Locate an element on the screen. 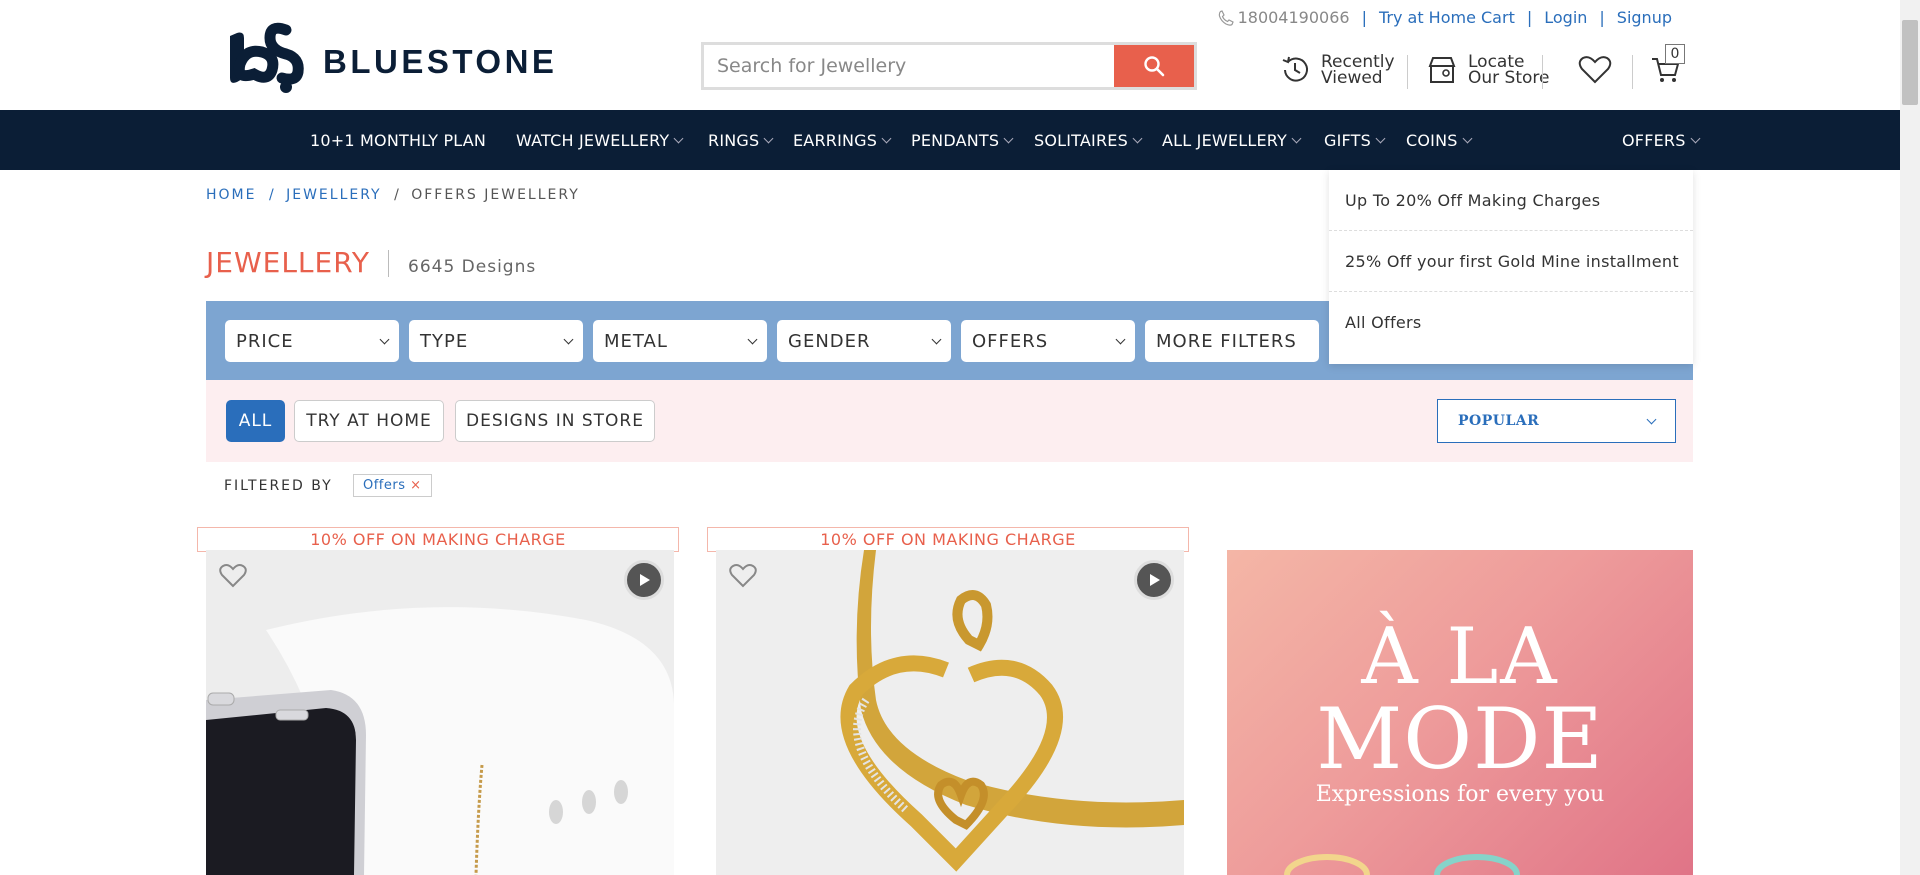 Image resolution: width=1920 pixels, height=875 pixels. filter-metal: METAL is located at coordinates (680, 341).